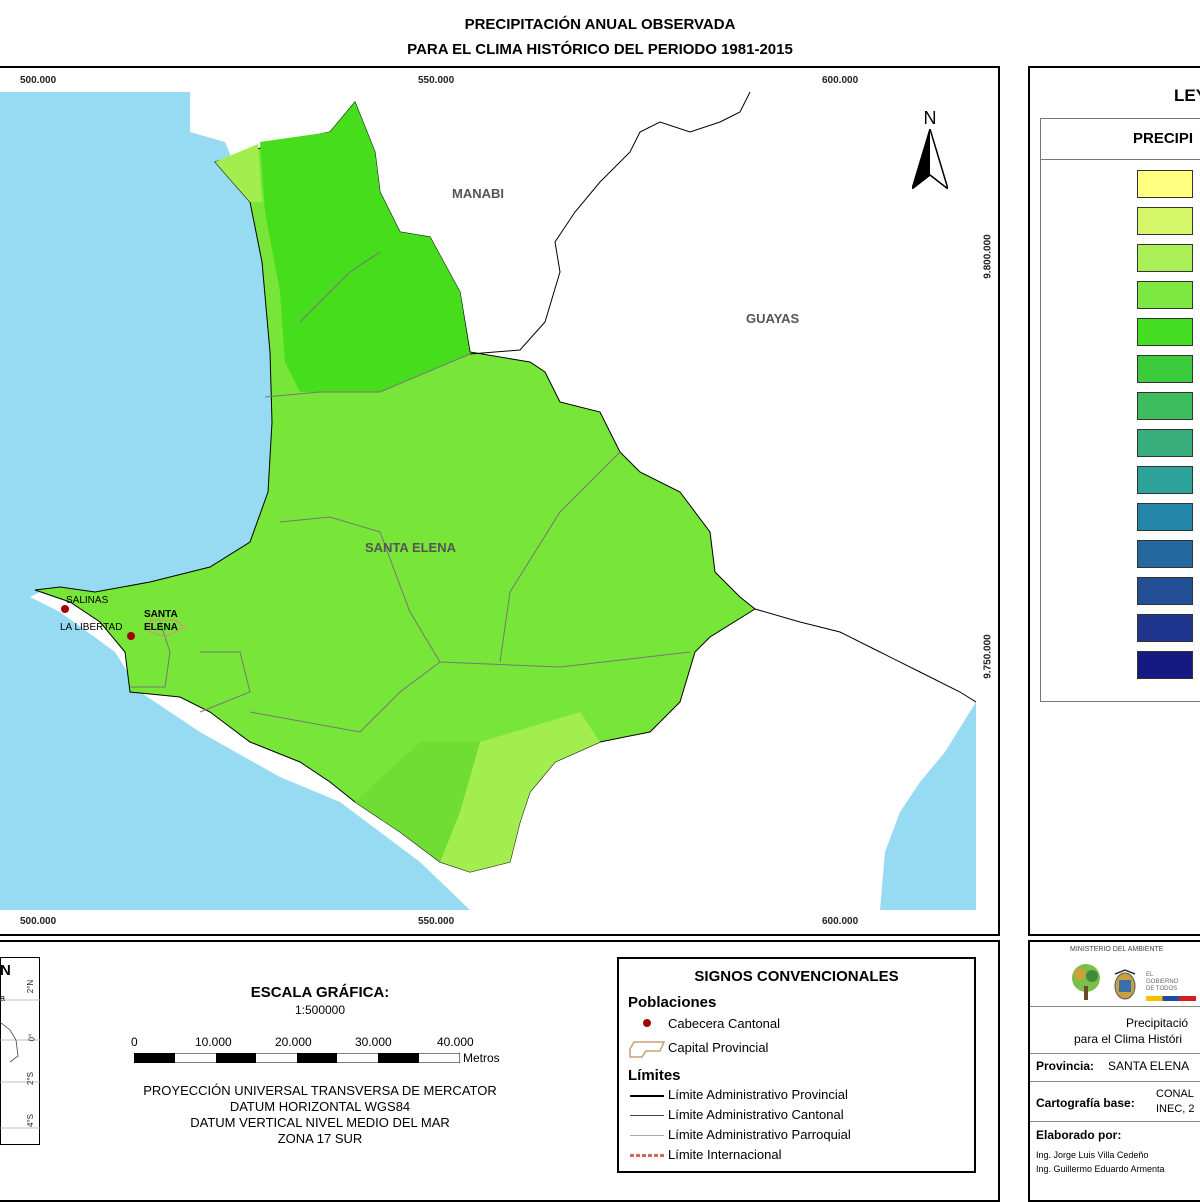 This screenshot has width=1200, height=1202. What do you see at coordinates (1163, 138) in the screenshot?
I see `legend-subheader: PRECIPI` at bounding box center [1163, 138].